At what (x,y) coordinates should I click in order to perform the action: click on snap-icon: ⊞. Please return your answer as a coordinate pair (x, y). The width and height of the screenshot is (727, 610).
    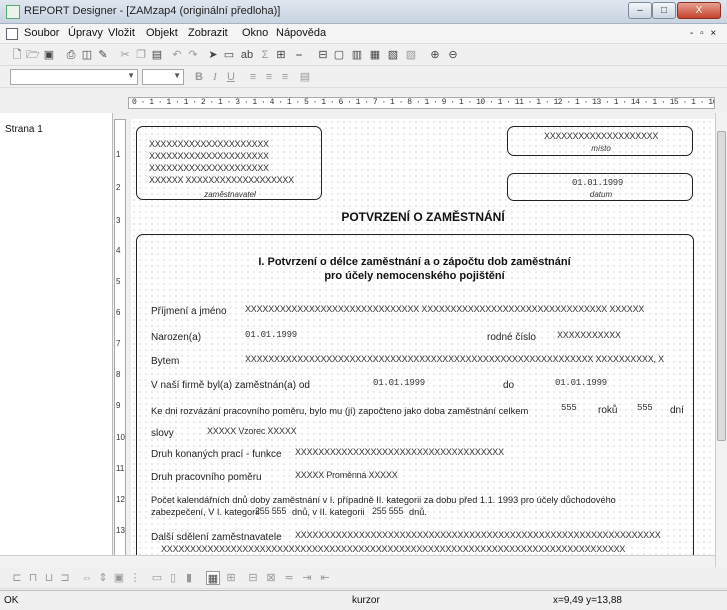
    Looking at the image, I should click on (231, 578).